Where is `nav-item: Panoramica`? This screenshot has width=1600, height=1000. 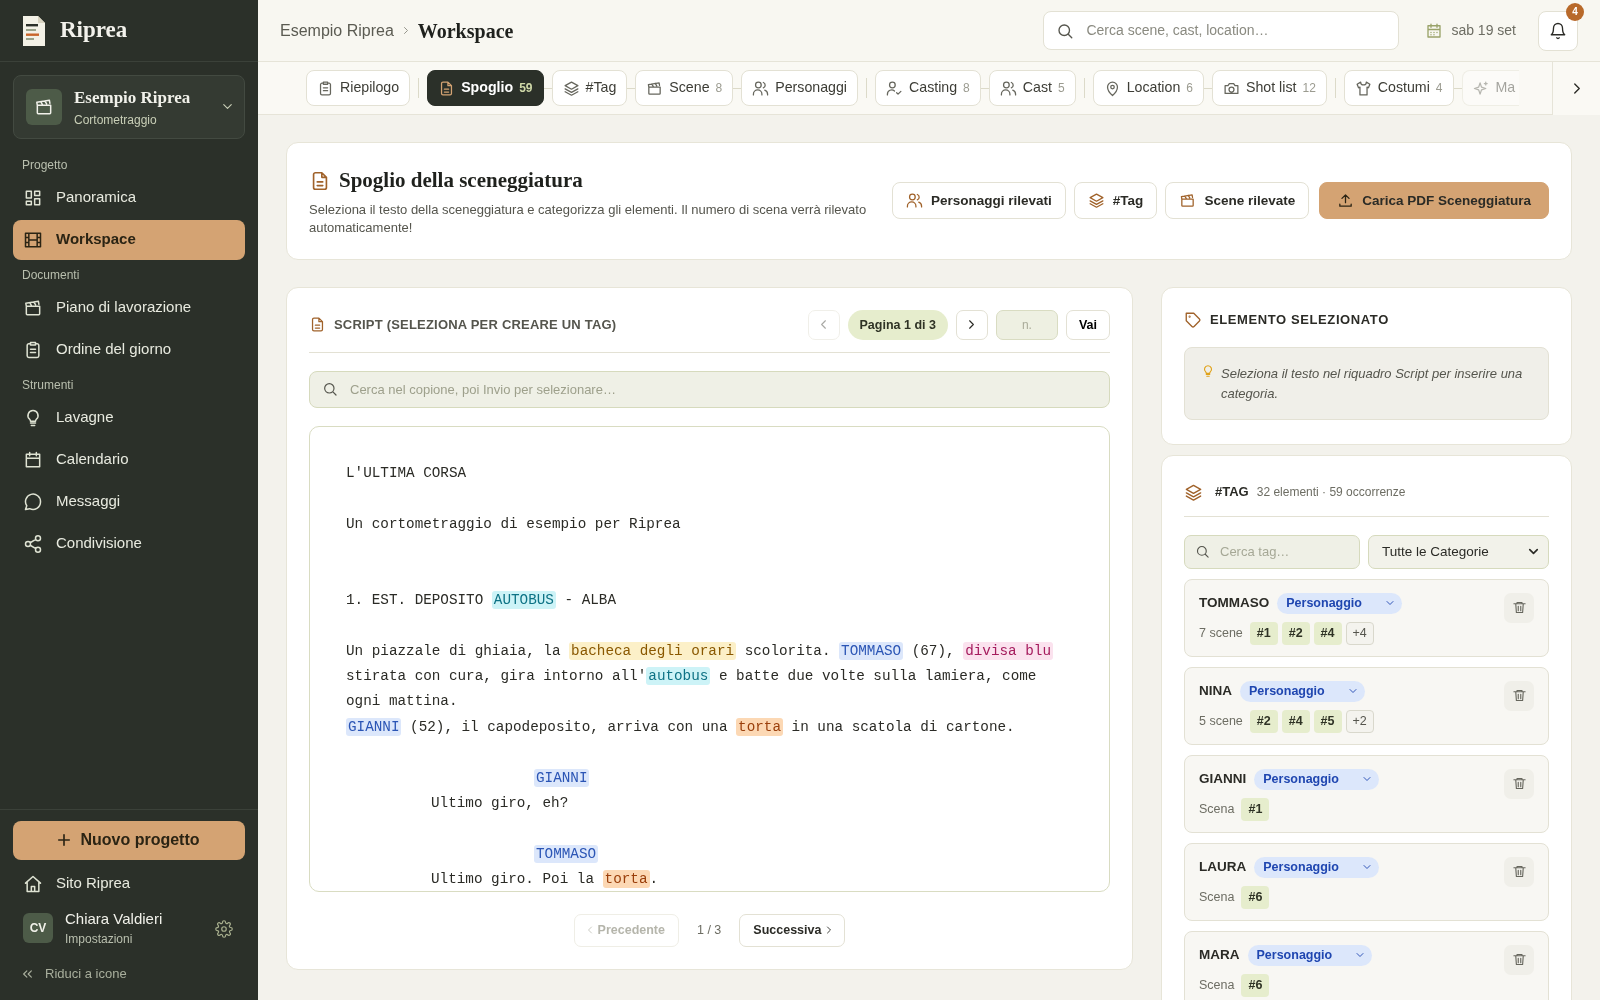
nav-item: Panoramica is located at coordinates (129, 197).